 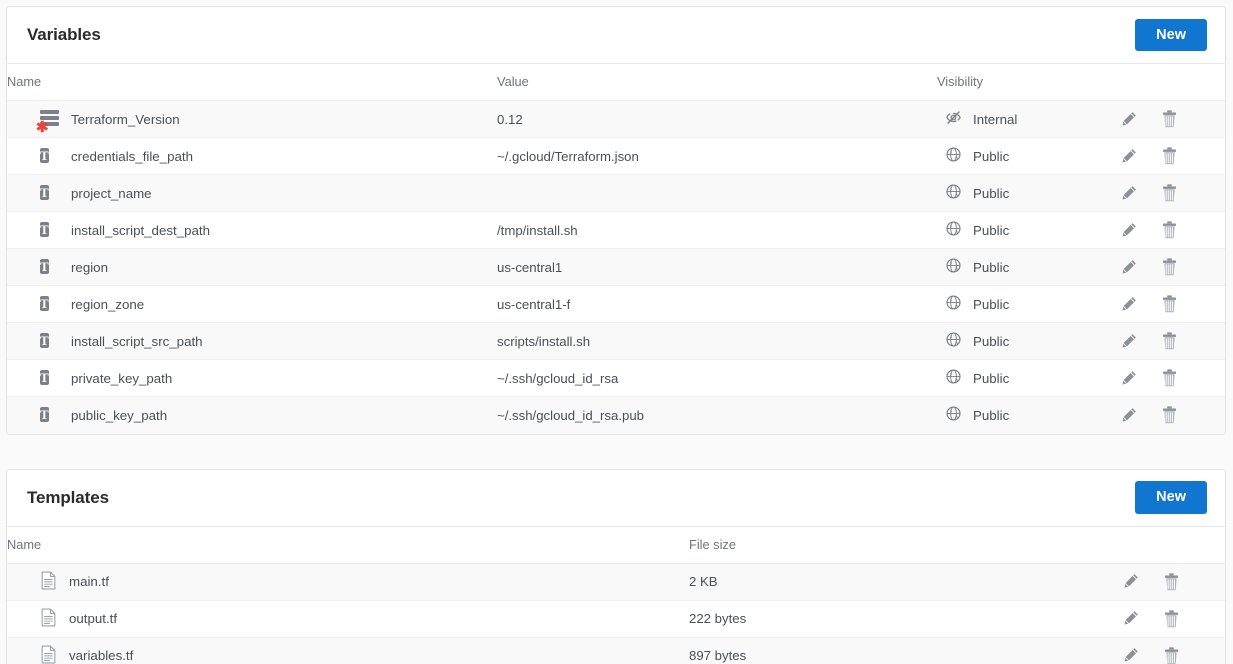 I want to click on table-row: main.tf 2 KB, so click(x=616, y=582).